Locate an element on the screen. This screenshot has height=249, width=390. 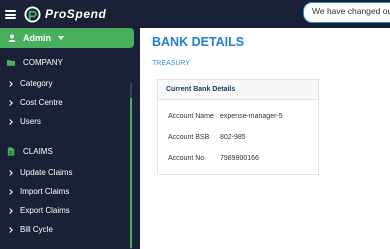
notification-banner: We have changed our n is located at coordinates (346, 12).